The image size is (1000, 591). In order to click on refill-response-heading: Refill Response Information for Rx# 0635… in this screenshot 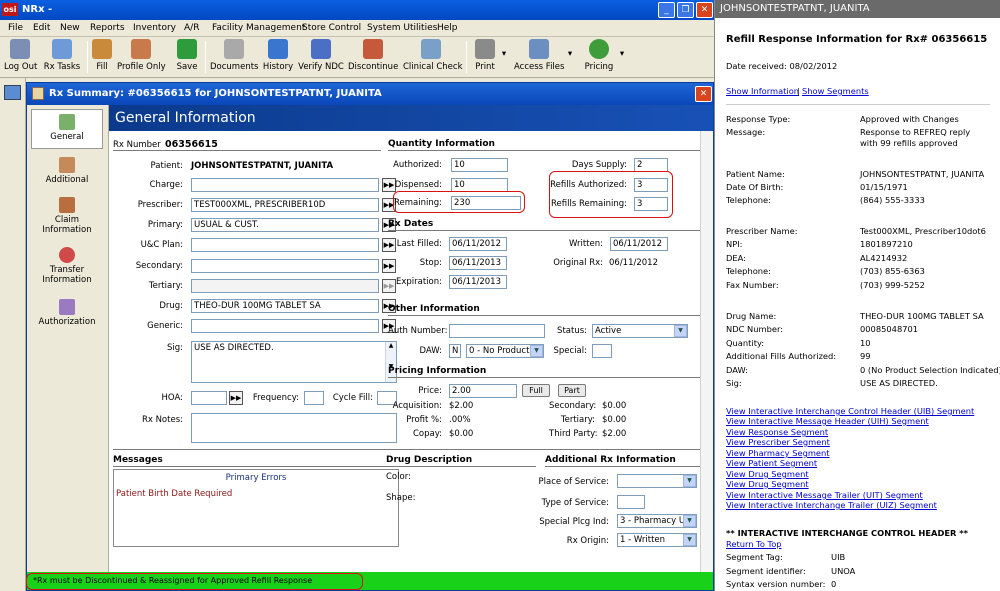, I will do `click(857, 39)`.